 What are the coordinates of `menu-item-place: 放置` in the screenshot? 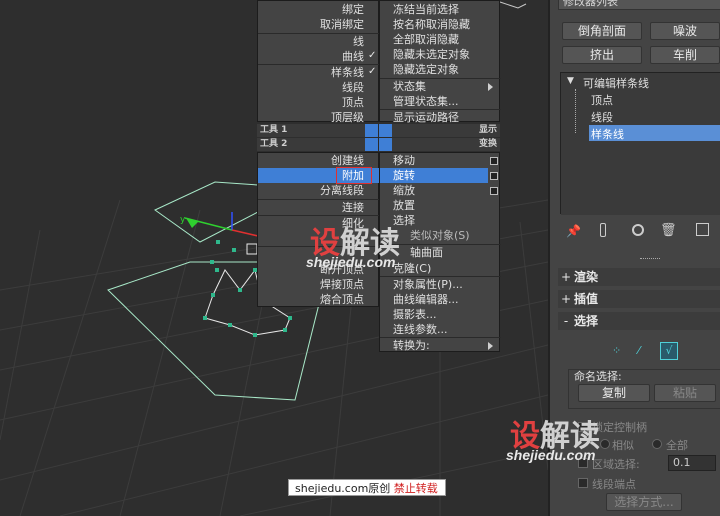 It's located at (443, 205).